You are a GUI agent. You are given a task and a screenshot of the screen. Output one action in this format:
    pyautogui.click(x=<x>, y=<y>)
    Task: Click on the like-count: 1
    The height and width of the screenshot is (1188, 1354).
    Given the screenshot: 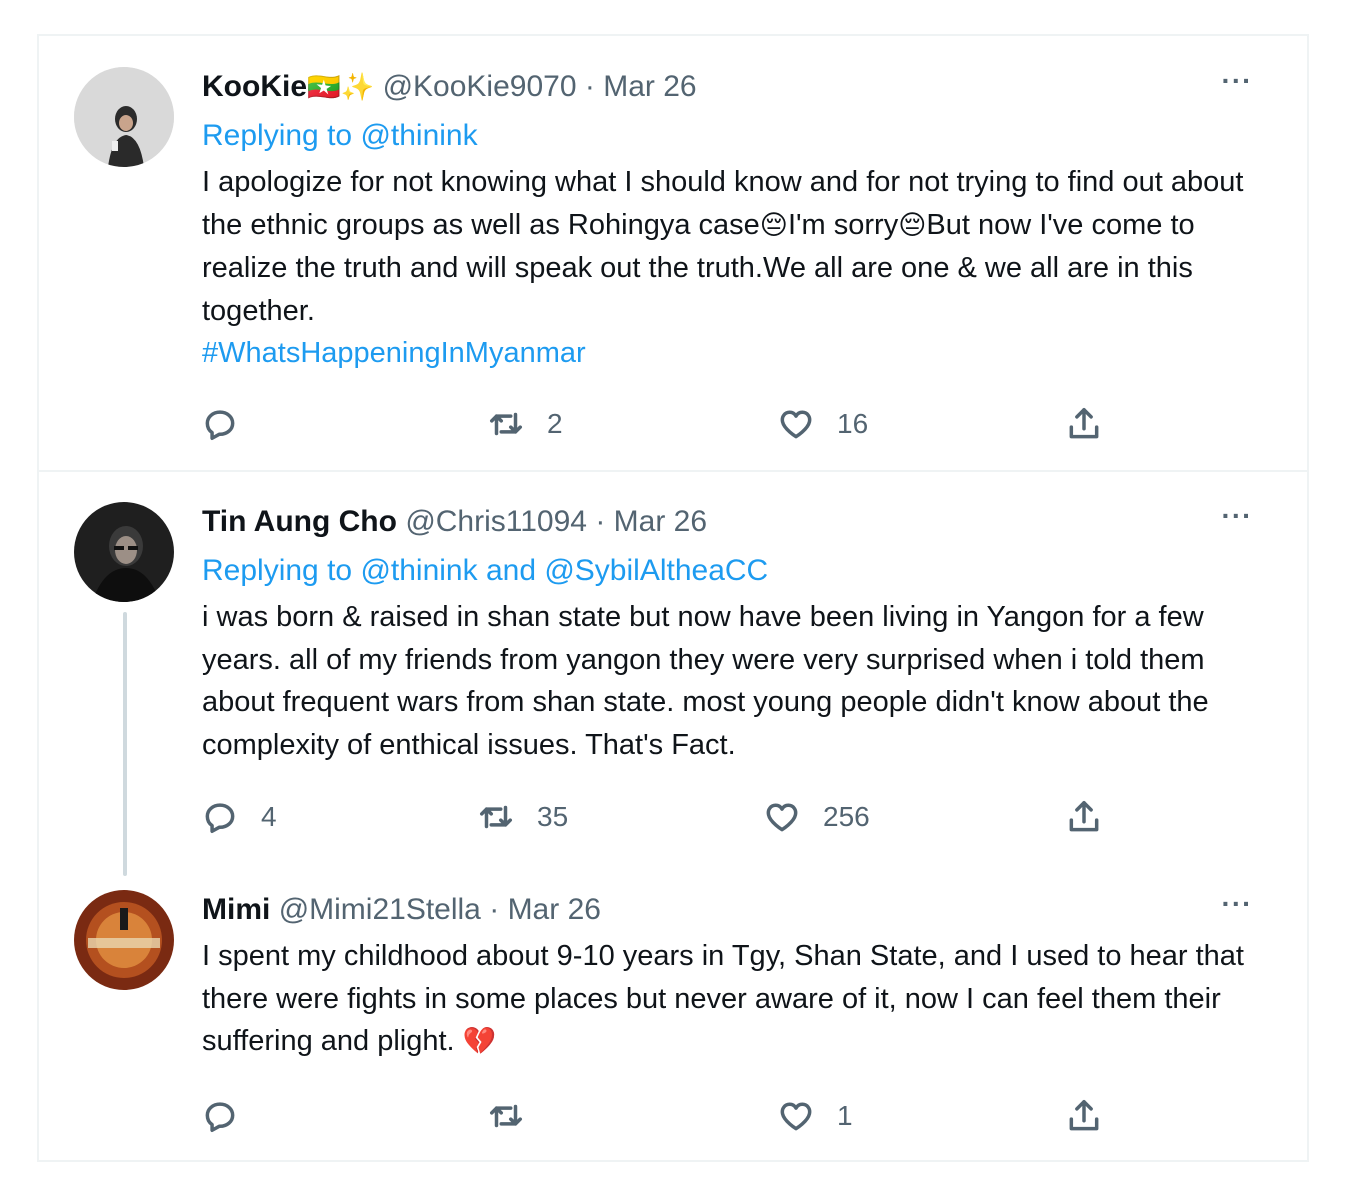 What is the action you would take?
    pyautogui.click(x=845, y=1115)
    